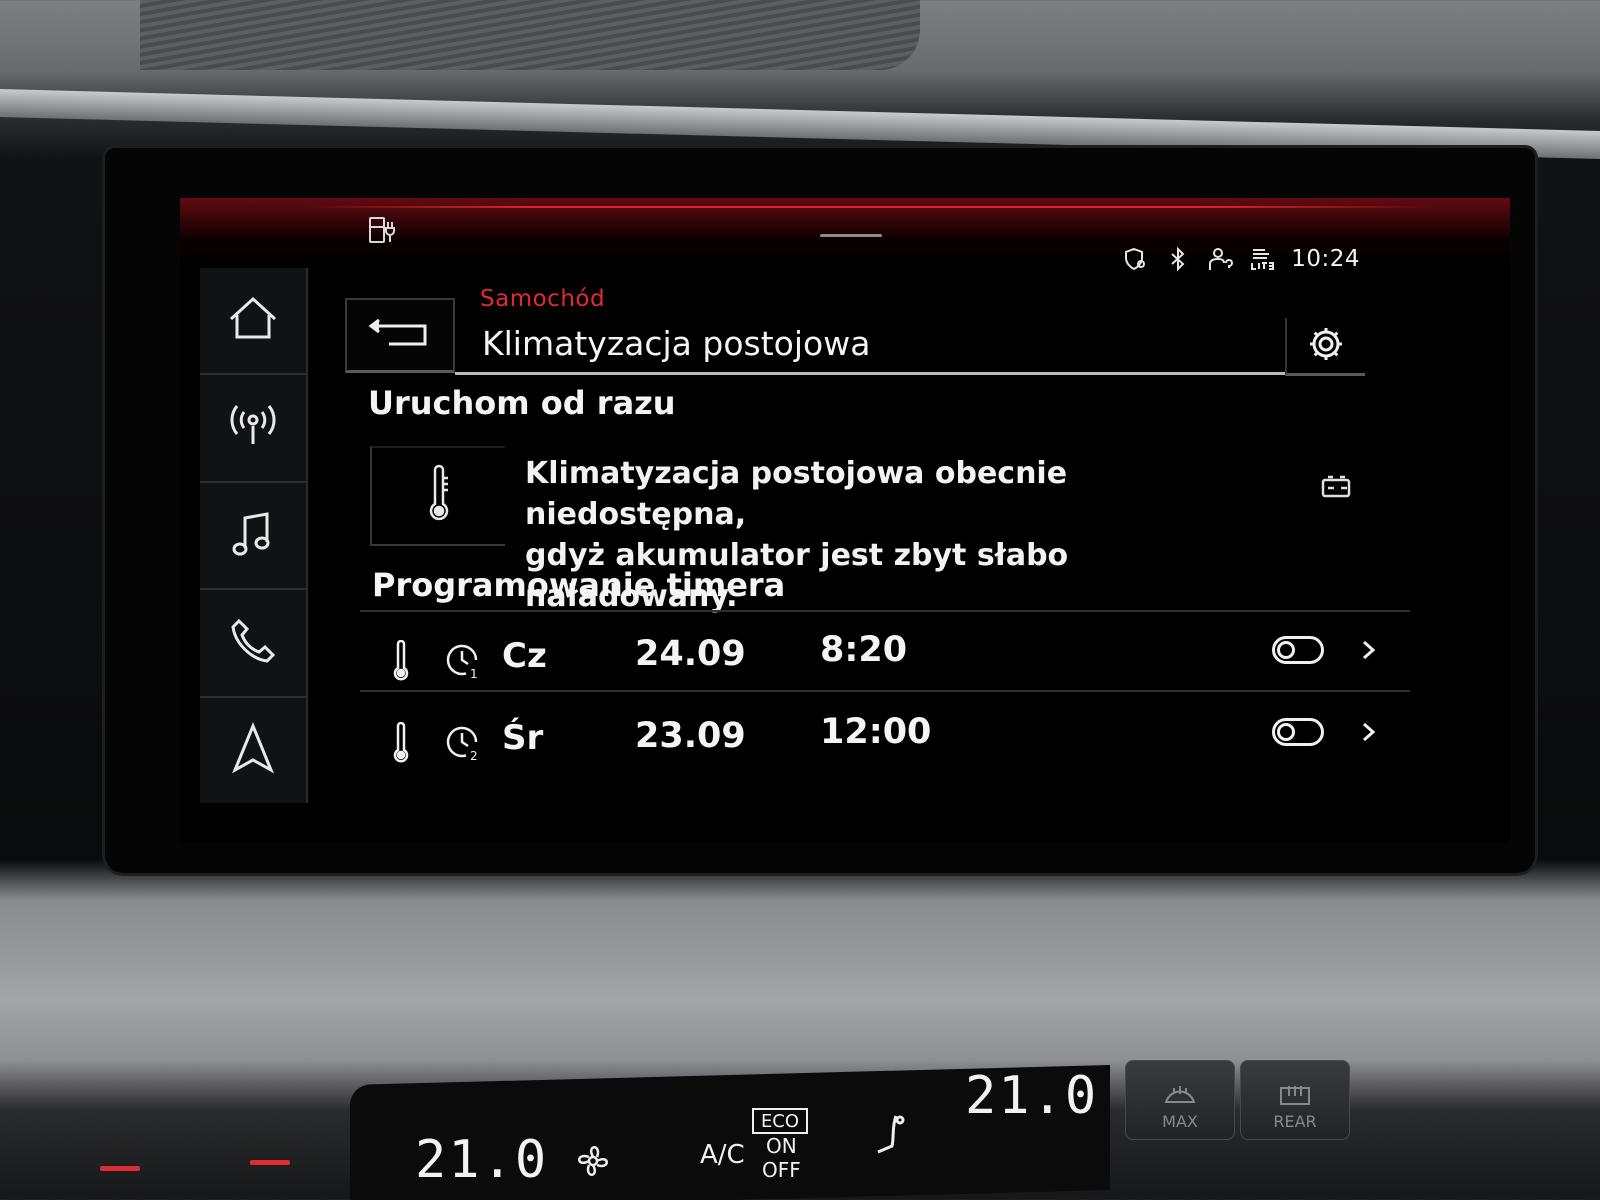  I want to click on timer-row: 2 Śr 23.09 12:00, so click(890, 740).